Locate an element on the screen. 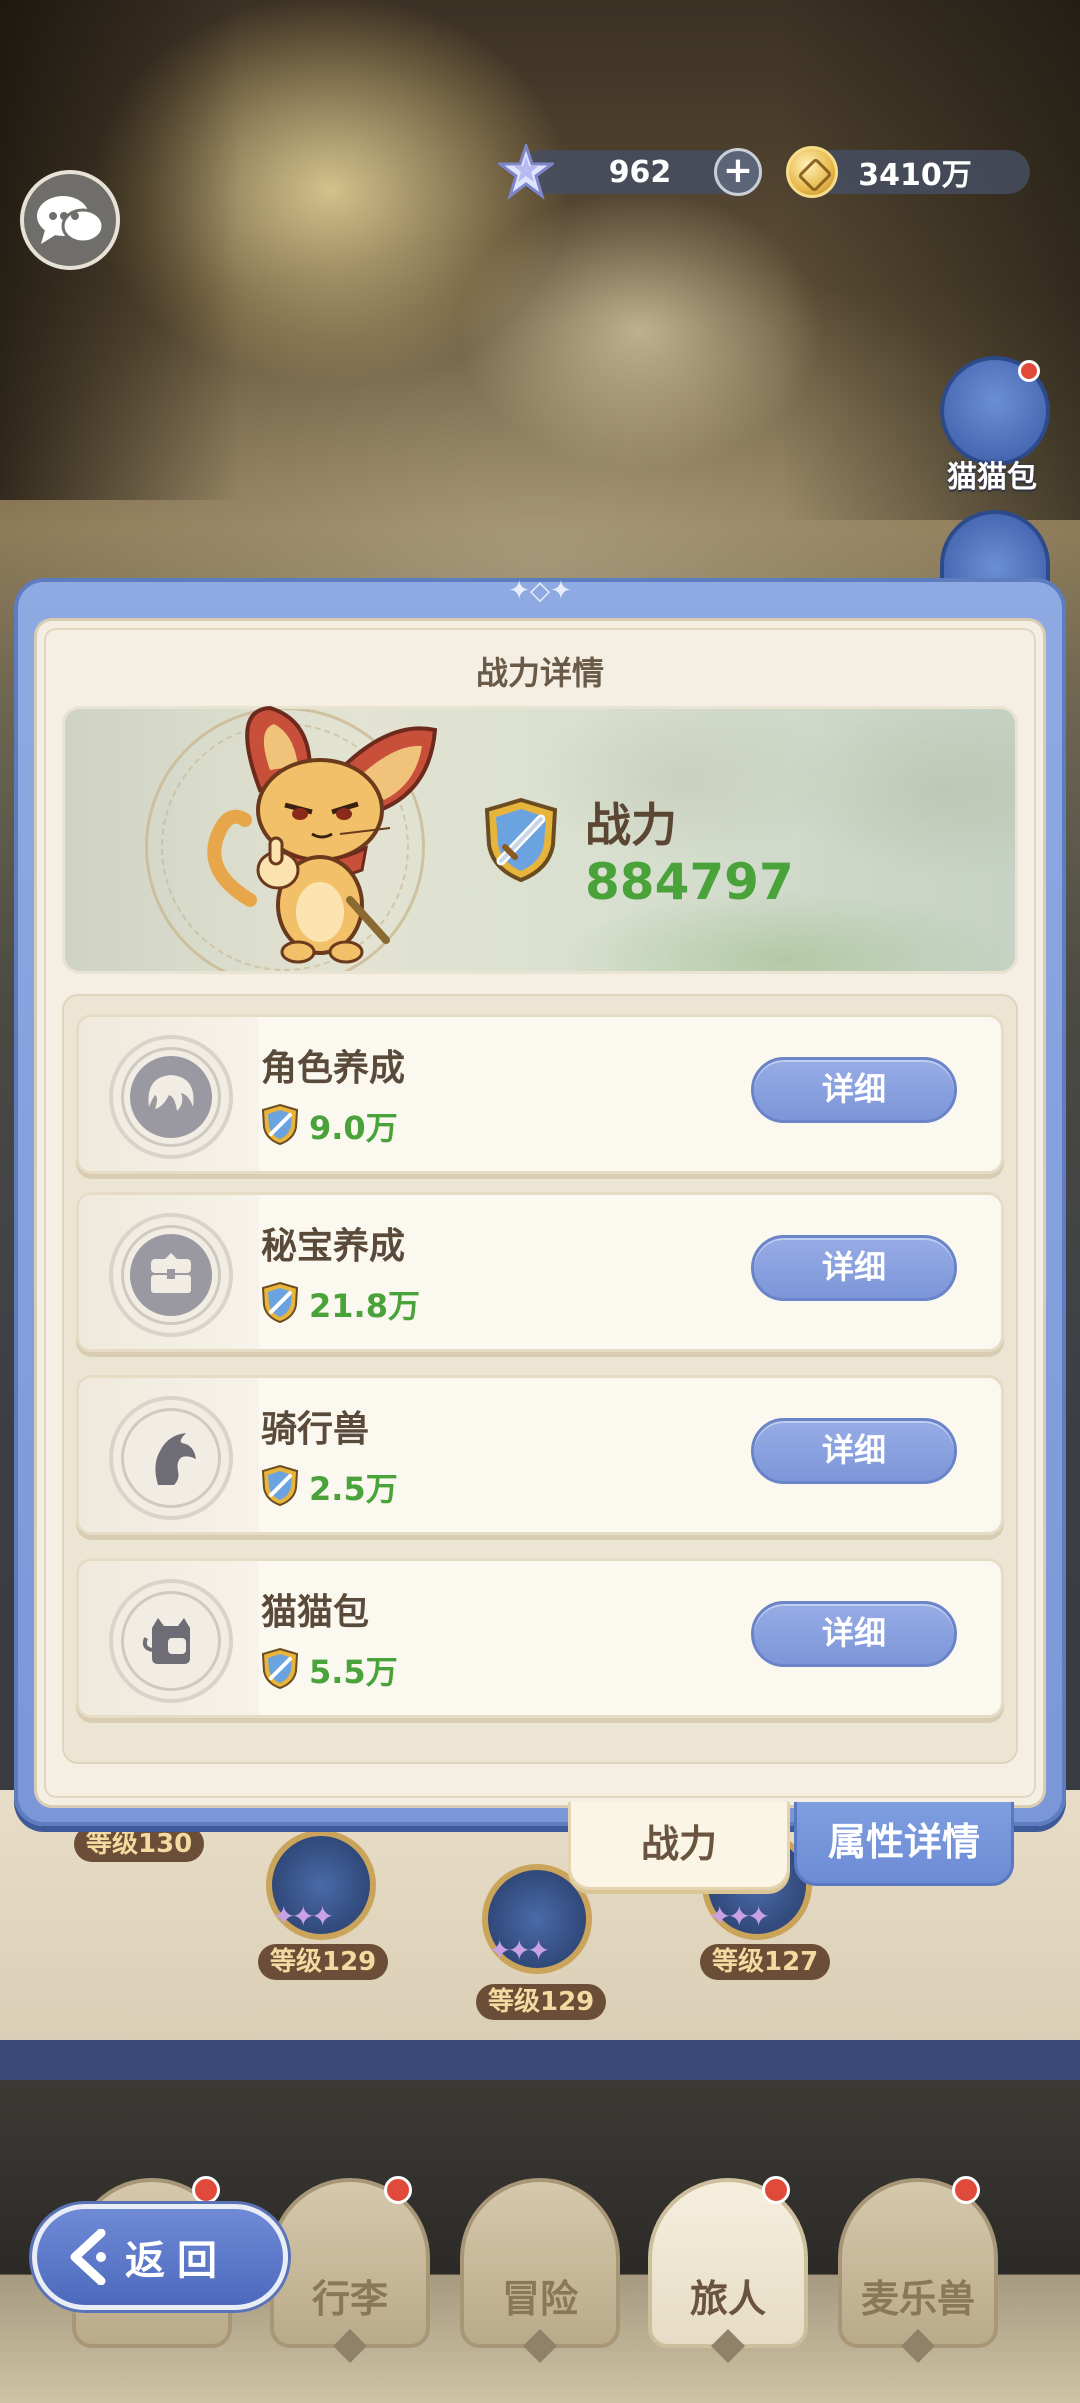 The height and width of the screenshot is (2403, 1080). hair-silhouette-icon is located at coordinates (171, 1093).